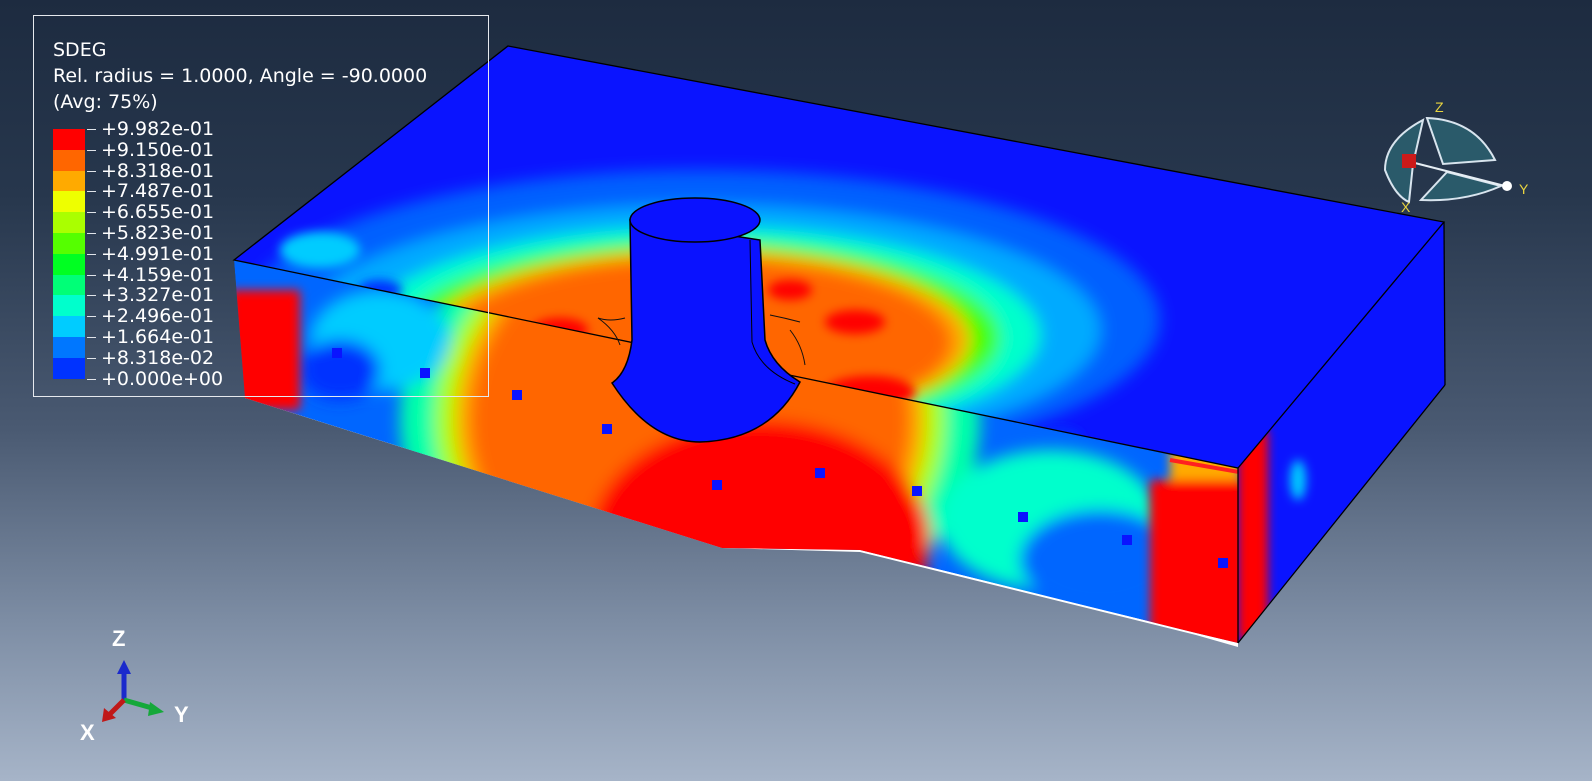  I want to click on legend-tick-label: +6.655e-01, so click(158, 212).